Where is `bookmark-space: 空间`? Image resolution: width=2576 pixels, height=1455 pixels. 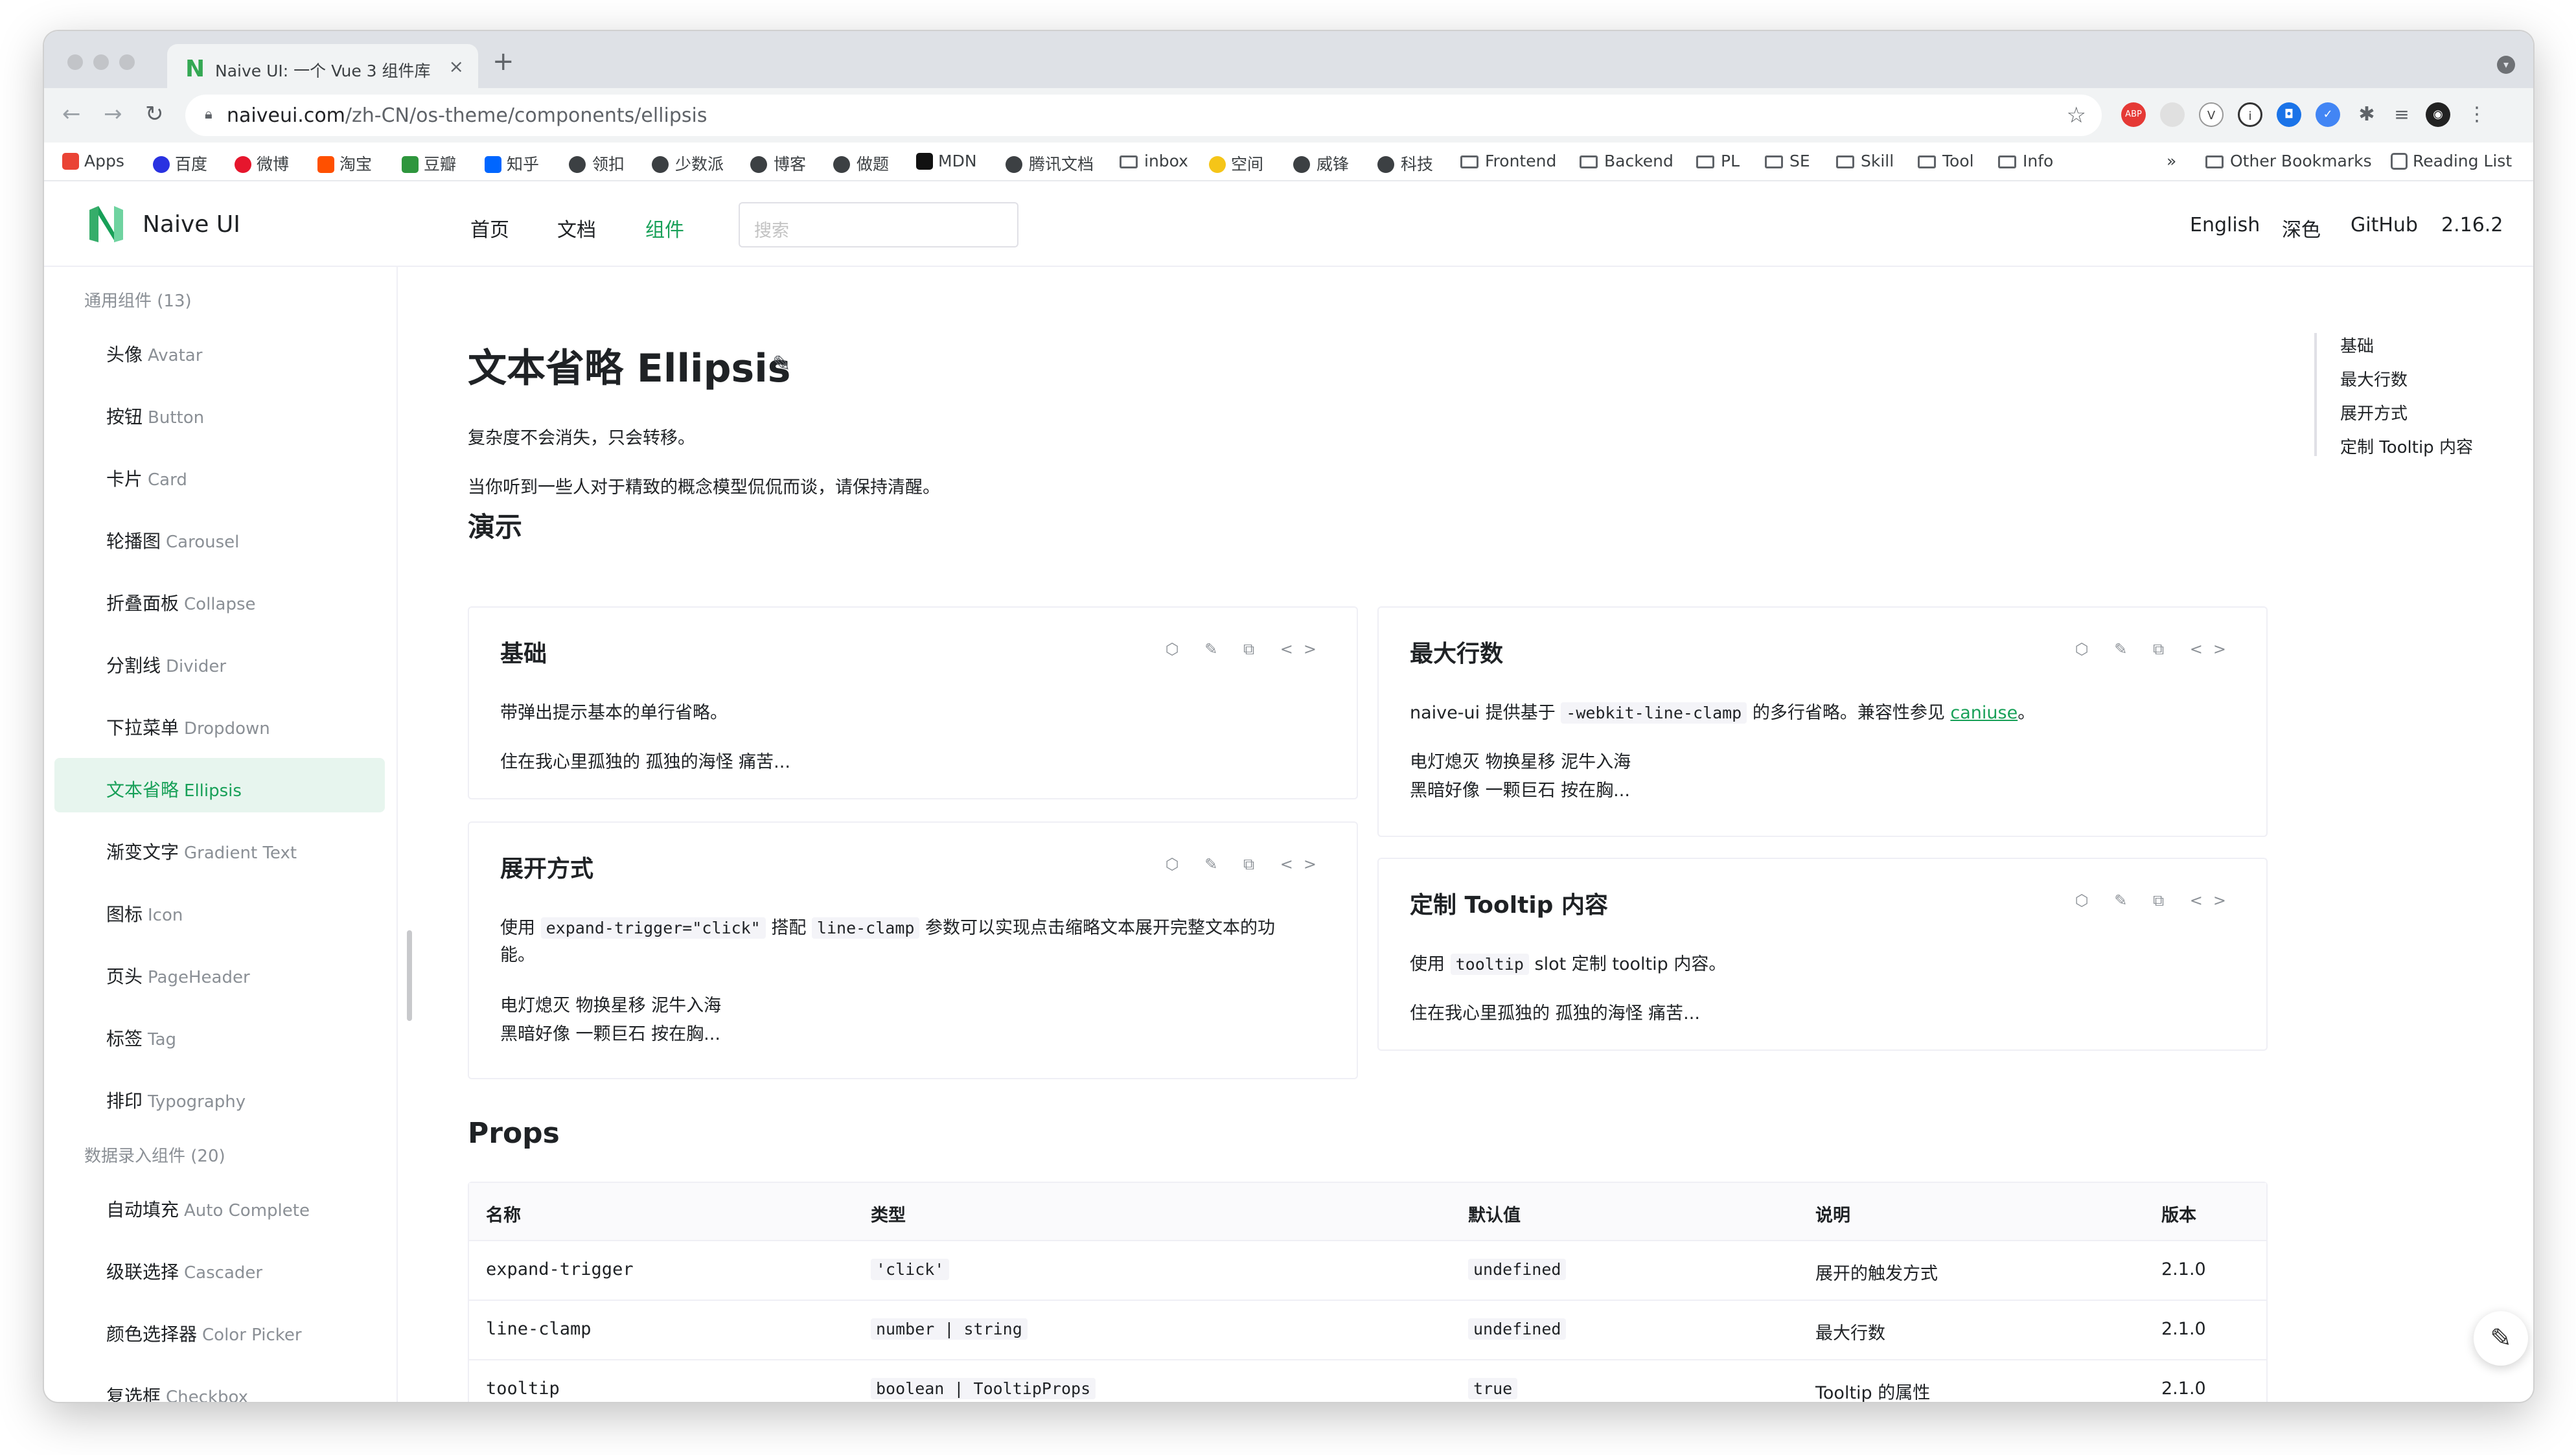 bookmark-space: 空间 is located at coordinates (1236, 163).